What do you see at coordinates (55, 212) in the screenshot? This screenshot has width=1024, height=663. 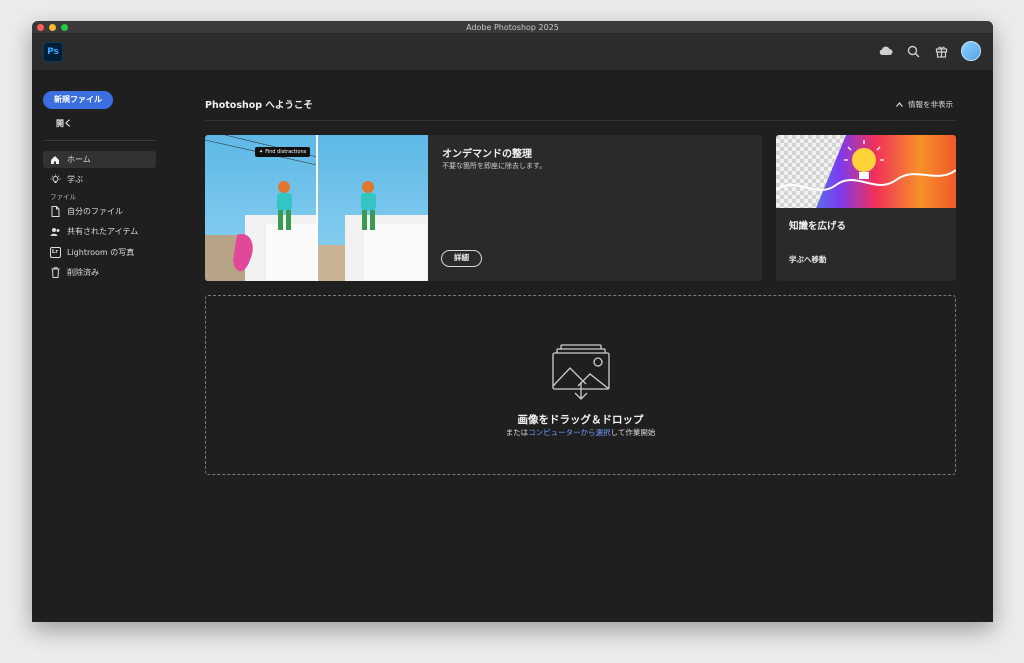 I see `document-icon` at bounding box center [55, 212].